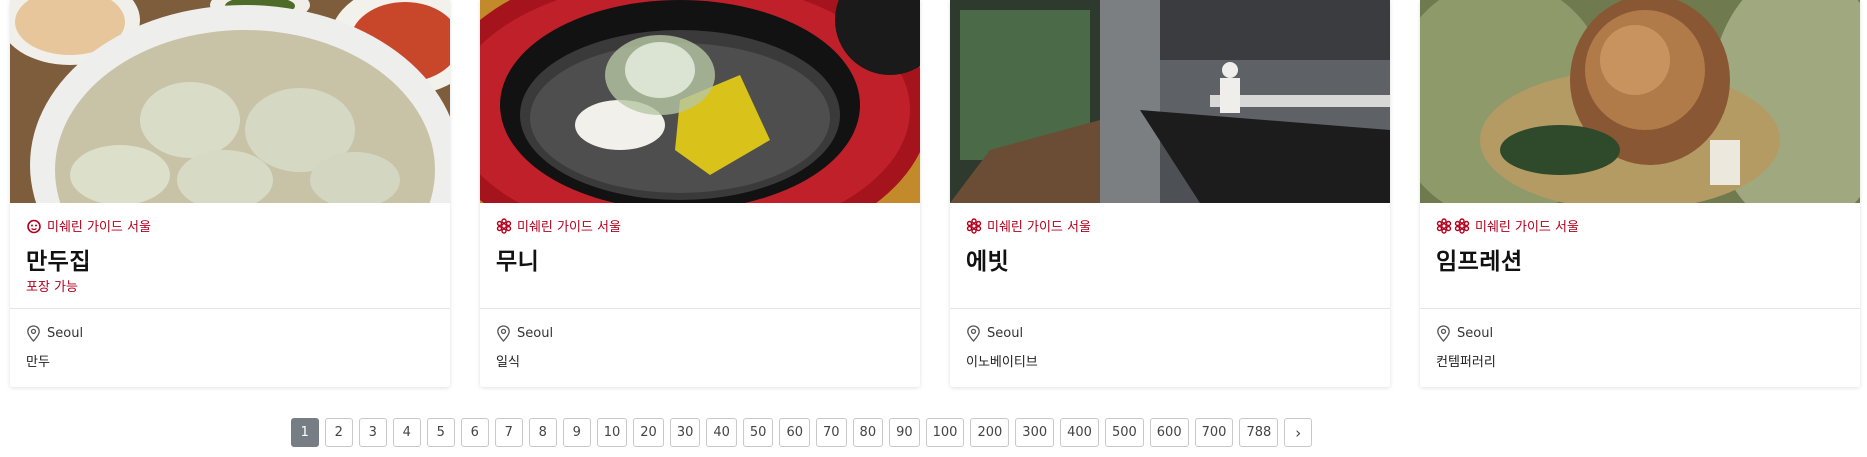 The height and width of the screenshot is (457, 1867). Describe the element at coordinates (758, 432) in the screenshot. I see `page-button-50: 50` at that location.